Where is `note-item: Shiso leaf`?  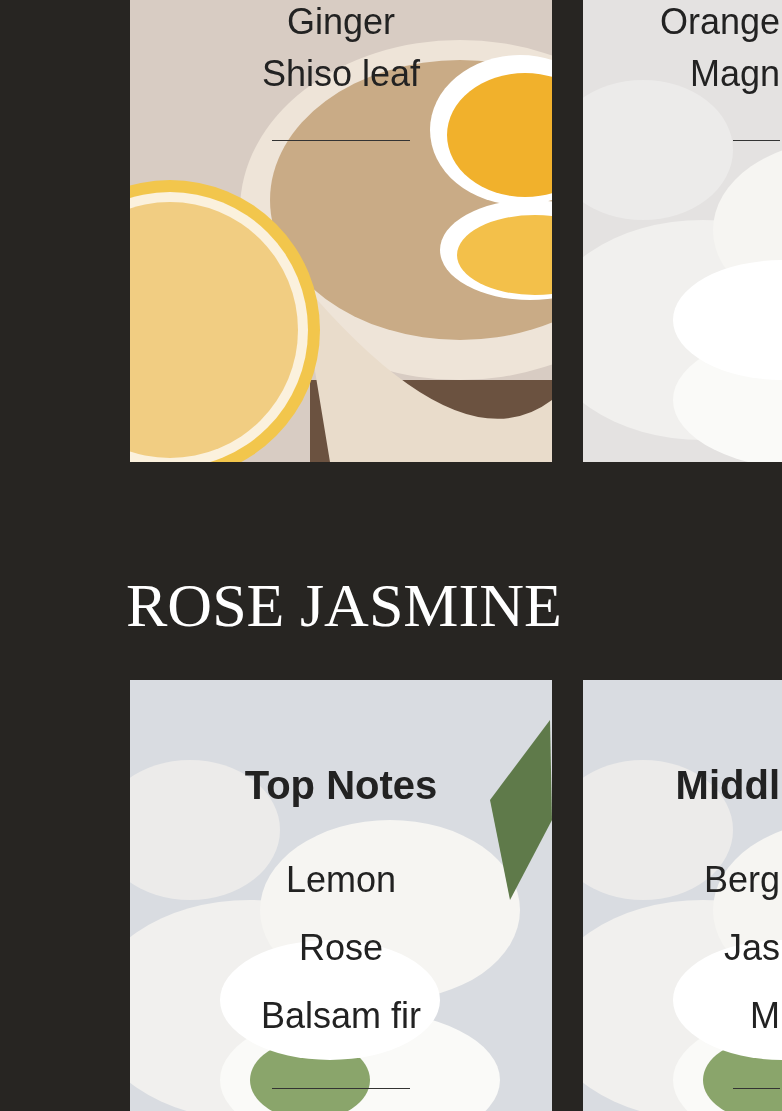 note-item: Shiso leaf is located at coordinates (341, 74).